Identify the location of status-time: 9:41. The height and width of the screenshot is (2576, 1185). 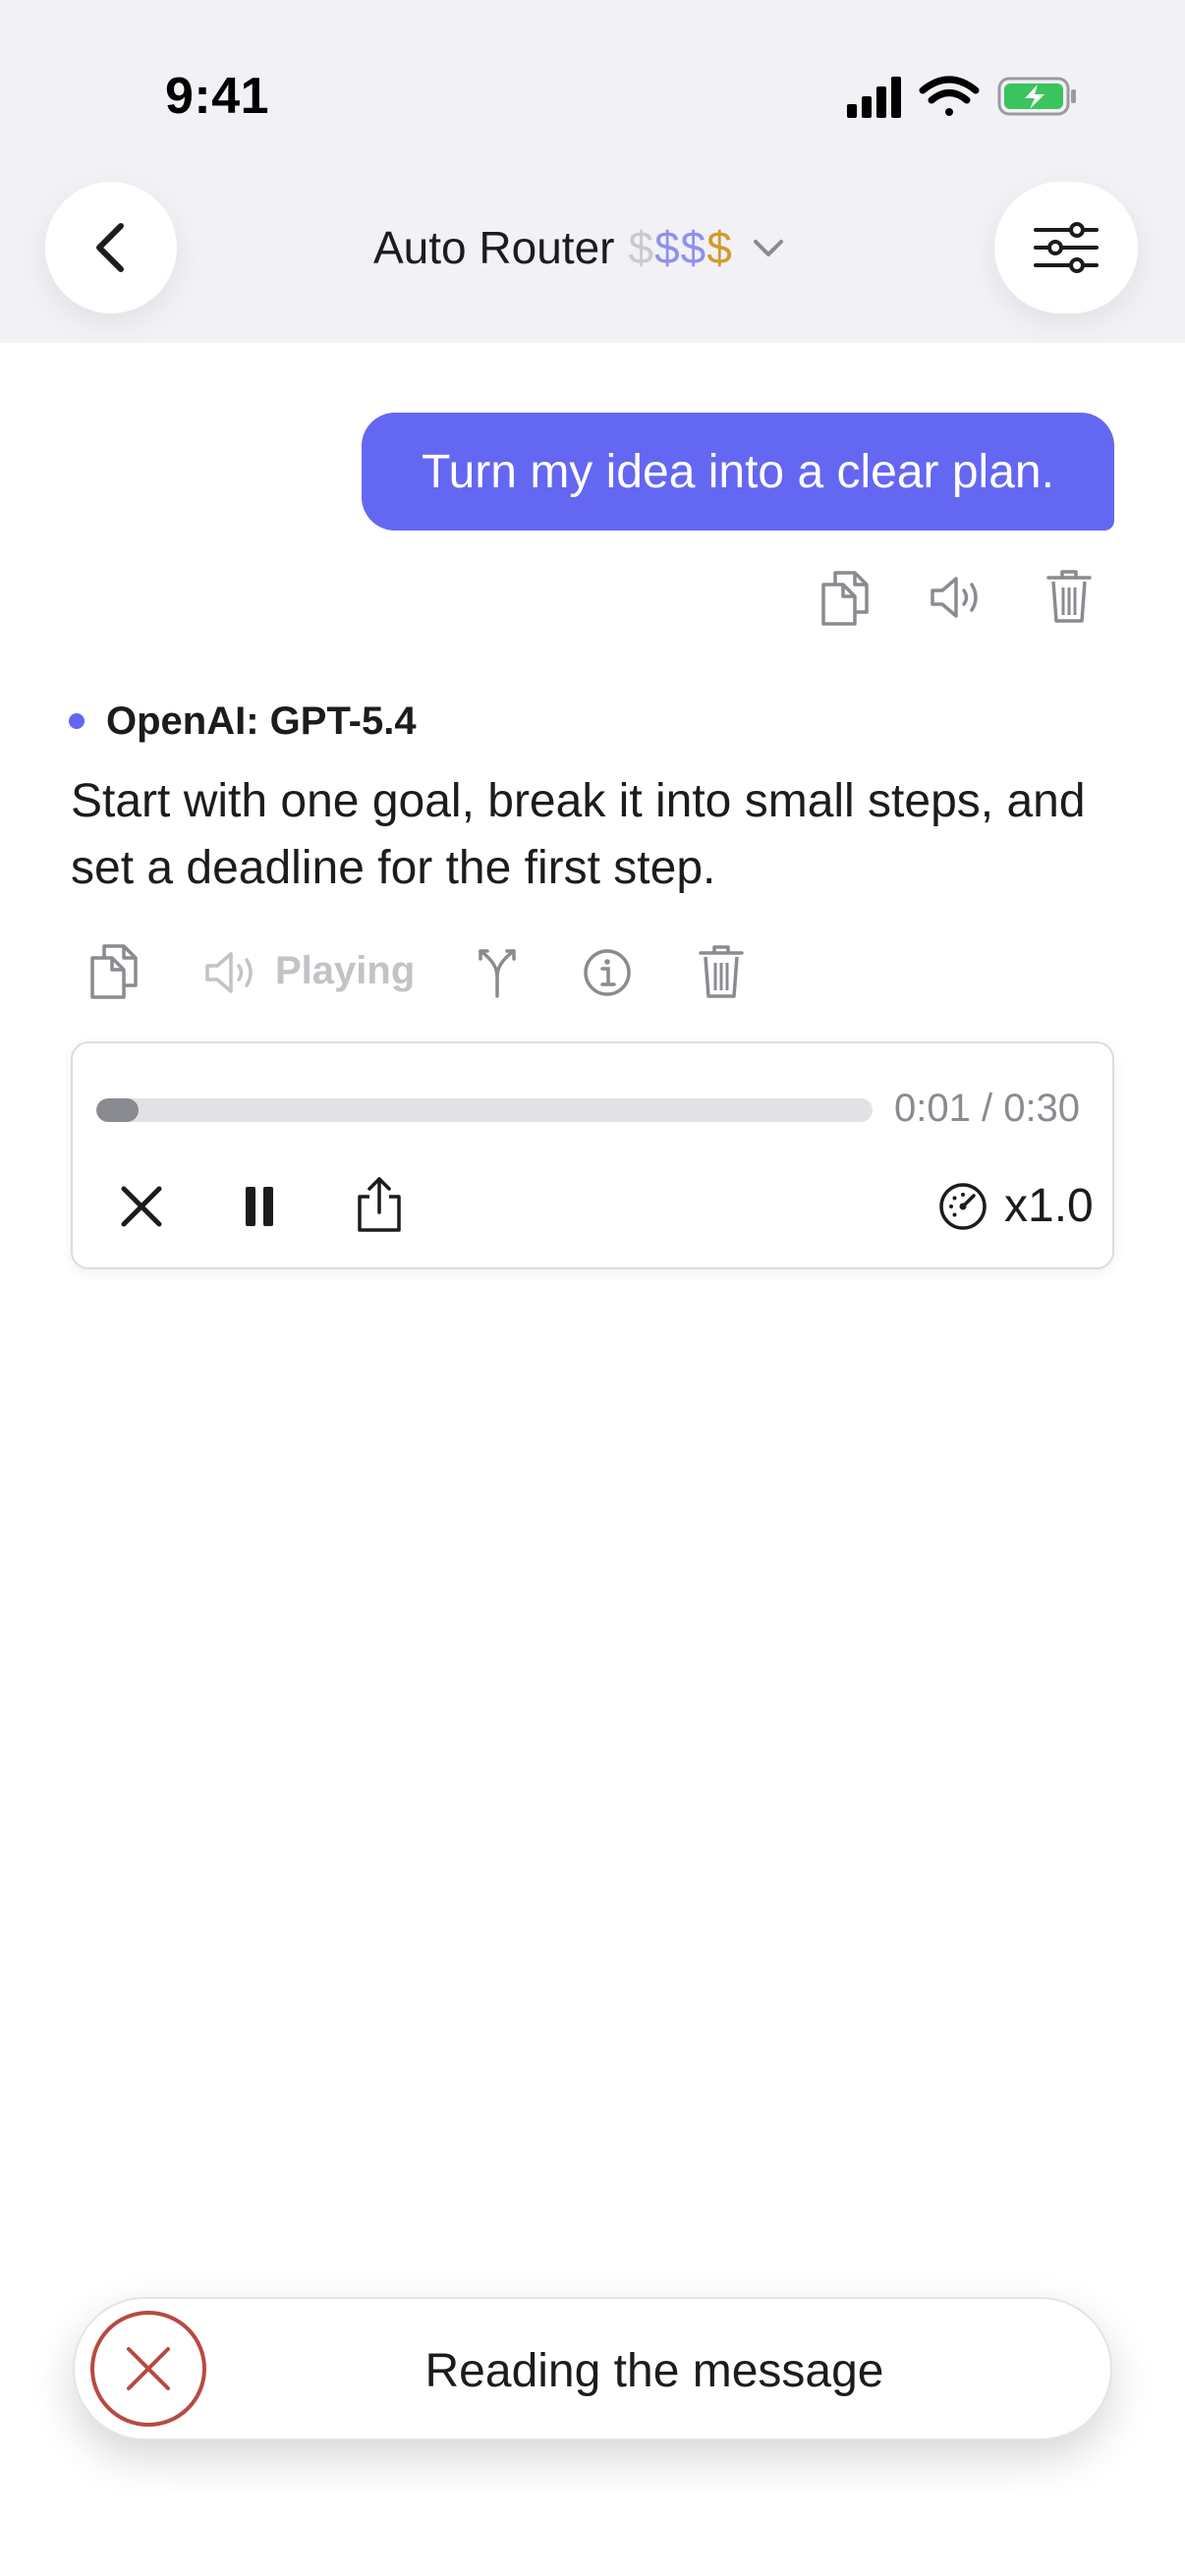
(217, 96).